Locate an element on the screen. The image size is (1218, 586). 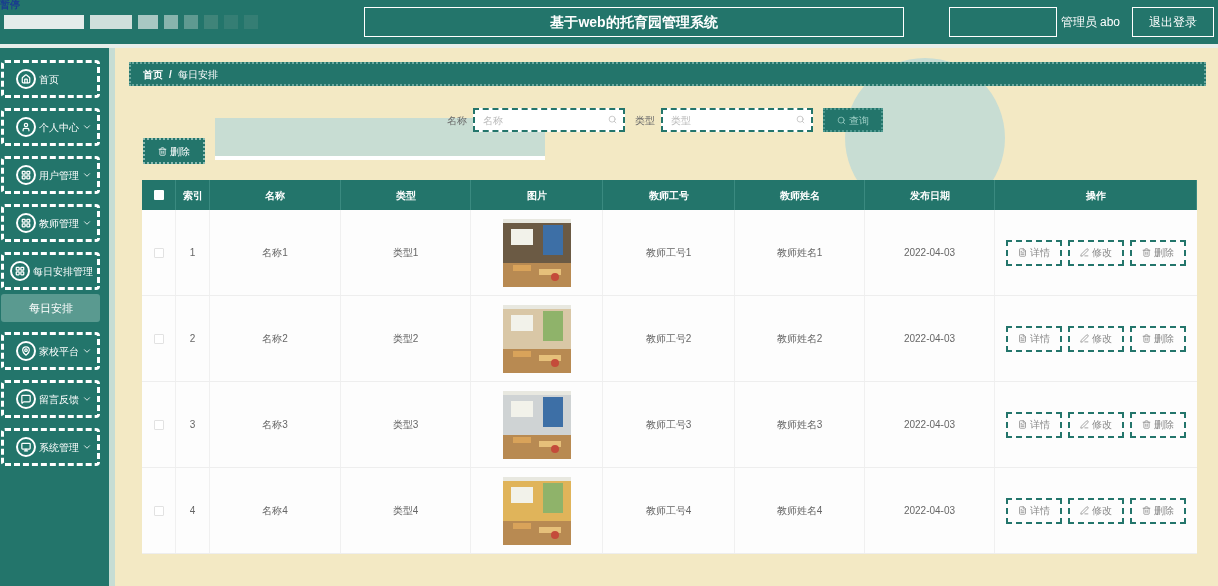
column-header: 类型 is located at coordinates (406, 195).